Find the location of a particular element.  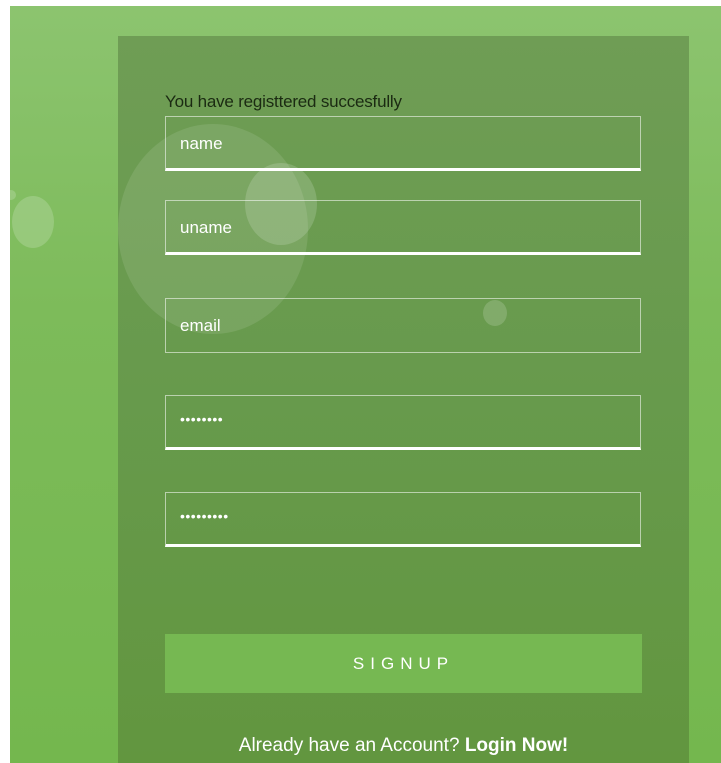

login-now-link: Login Now! is located at coordinates (516, 745).